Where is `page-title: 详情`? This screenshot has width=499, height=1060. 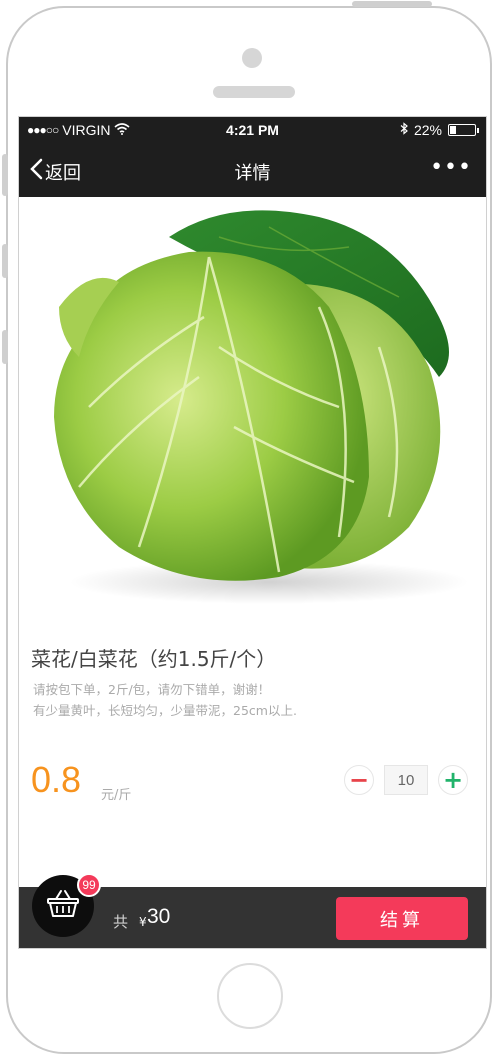 page-title: 详情 is located at coordinates (252, 173).